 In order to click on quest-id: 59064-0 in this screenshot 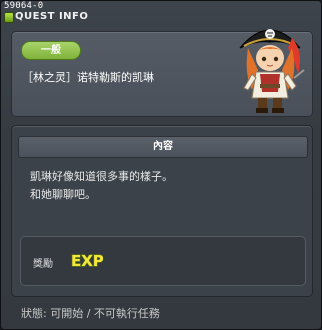, I will do `click(24, 6)`.